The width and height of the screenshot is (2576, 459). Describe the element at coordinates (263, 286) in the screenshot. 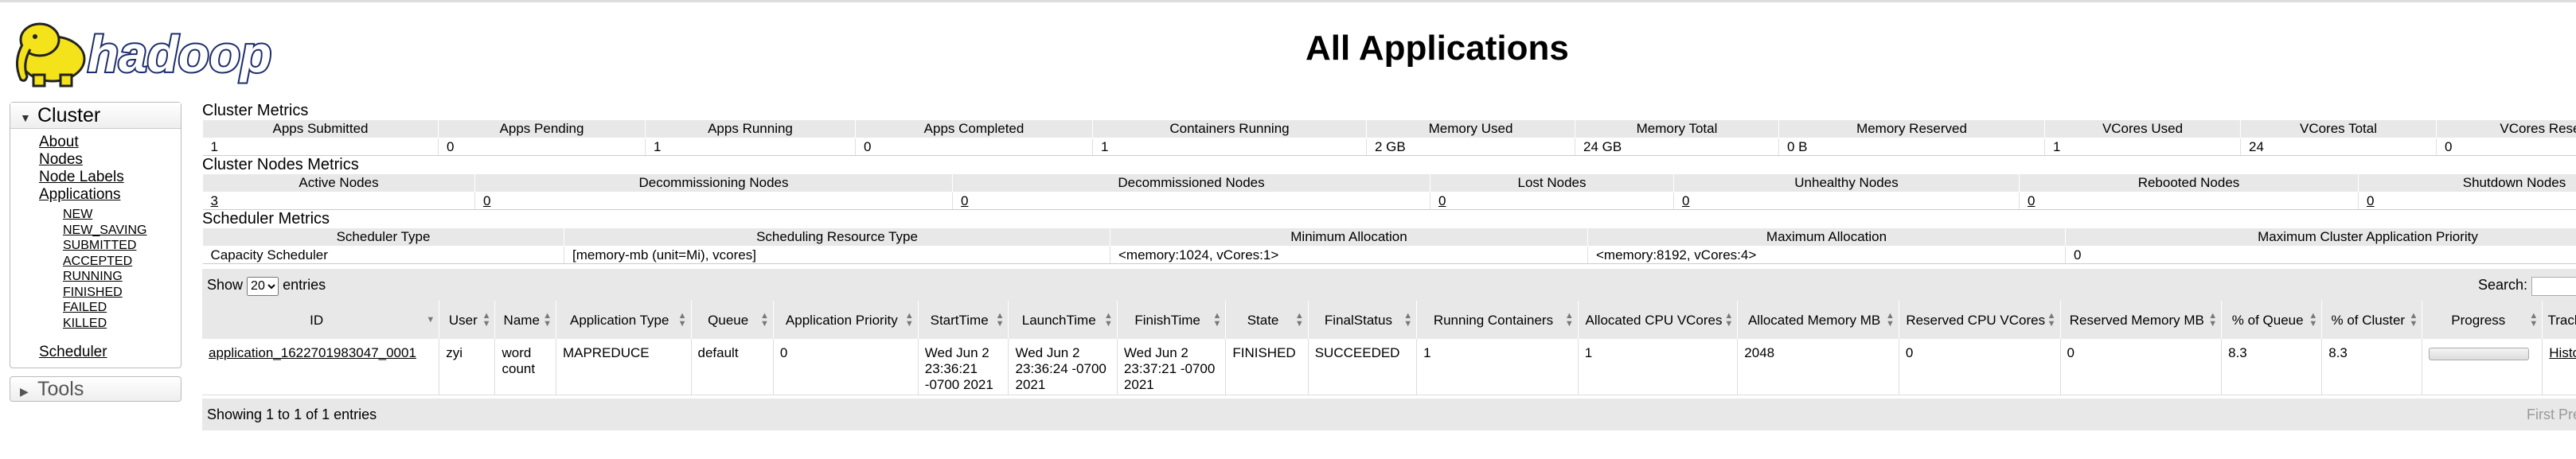

I see `page-size-select: 20` at that location.